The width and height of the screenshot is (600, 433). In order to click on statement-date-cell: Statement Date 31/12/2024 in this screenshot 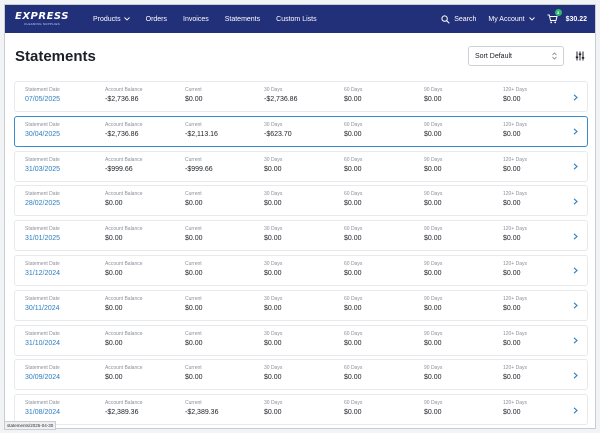, I will do `click(42, 269)`.